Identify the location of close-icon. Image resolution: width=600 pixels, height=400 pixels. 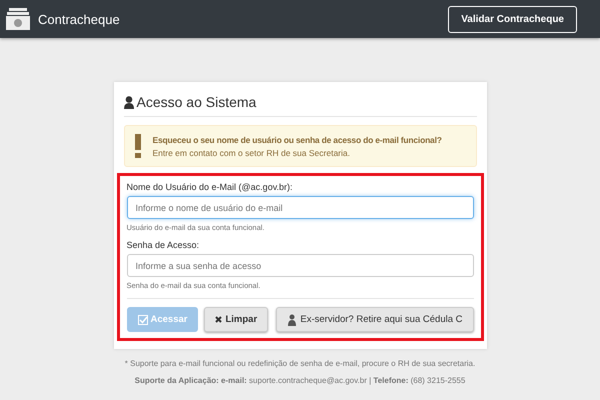
(218, 319).